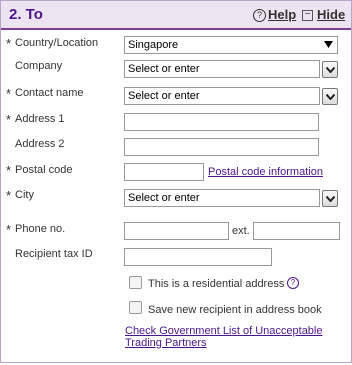 The height and width of the screenshot is (365, 352). What do you see at coordinates (57, 43) in the screenshot?
I see `country-label: Country/Location` at bounding box center [57, 43].